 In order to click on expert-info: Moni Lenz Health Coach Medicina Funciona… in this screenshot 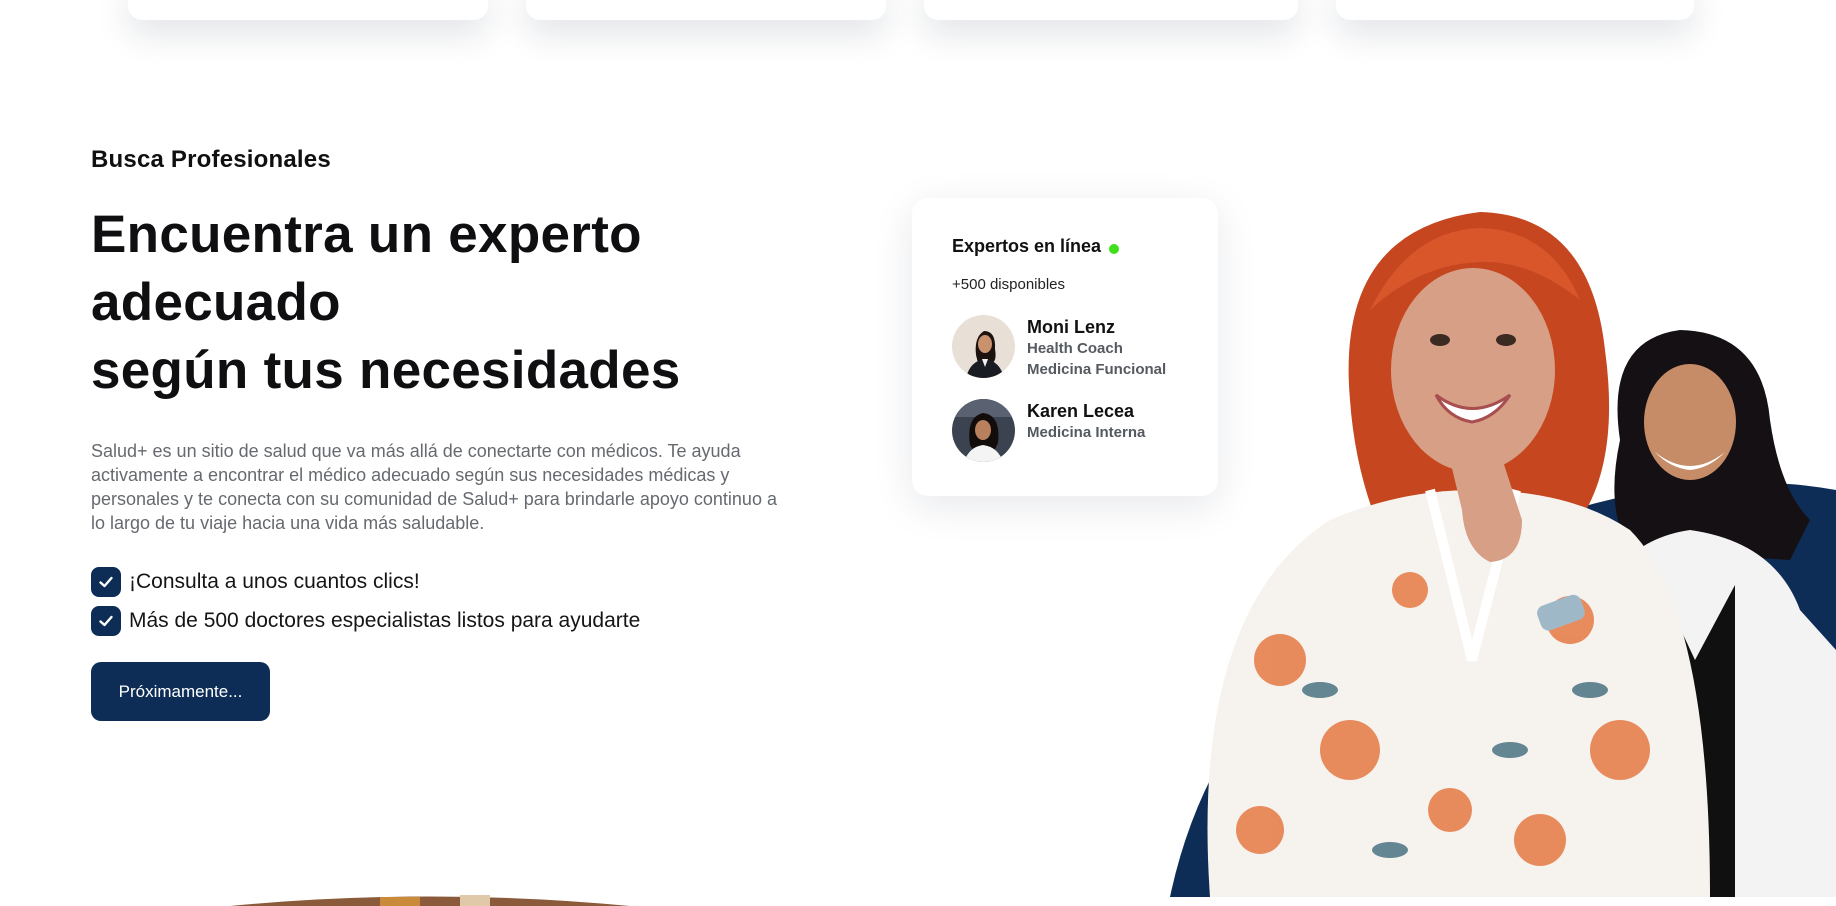, I will do `click(1096, 347)`.